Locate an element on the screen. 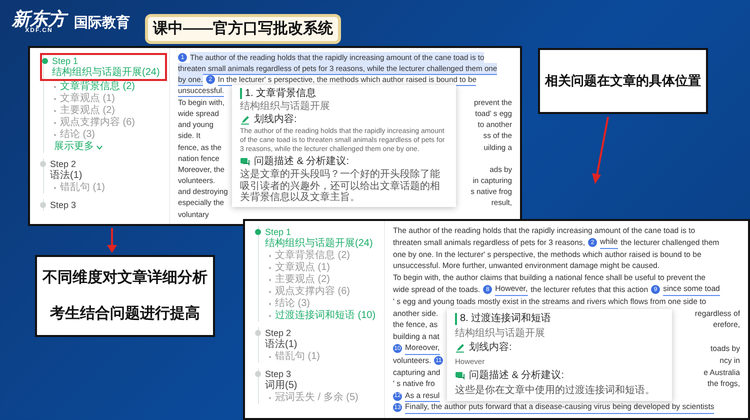 This screenshot has height=420, width=750. title-banner: 课中——官方口写批改系统 is located at coordinates (243, 29).